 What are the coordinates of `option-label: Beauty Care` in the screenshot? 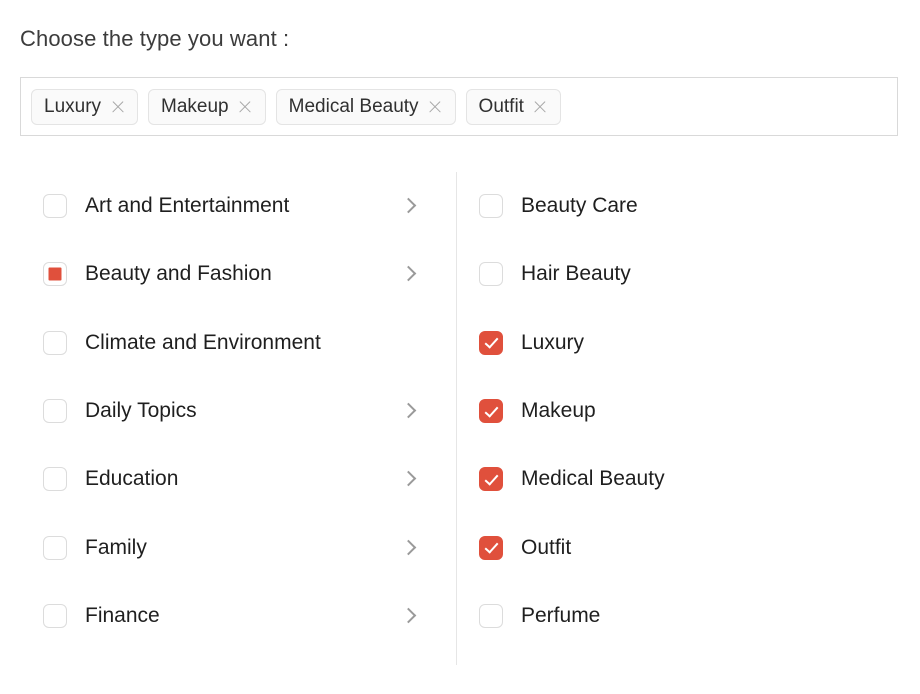 It's located at (579, 206).